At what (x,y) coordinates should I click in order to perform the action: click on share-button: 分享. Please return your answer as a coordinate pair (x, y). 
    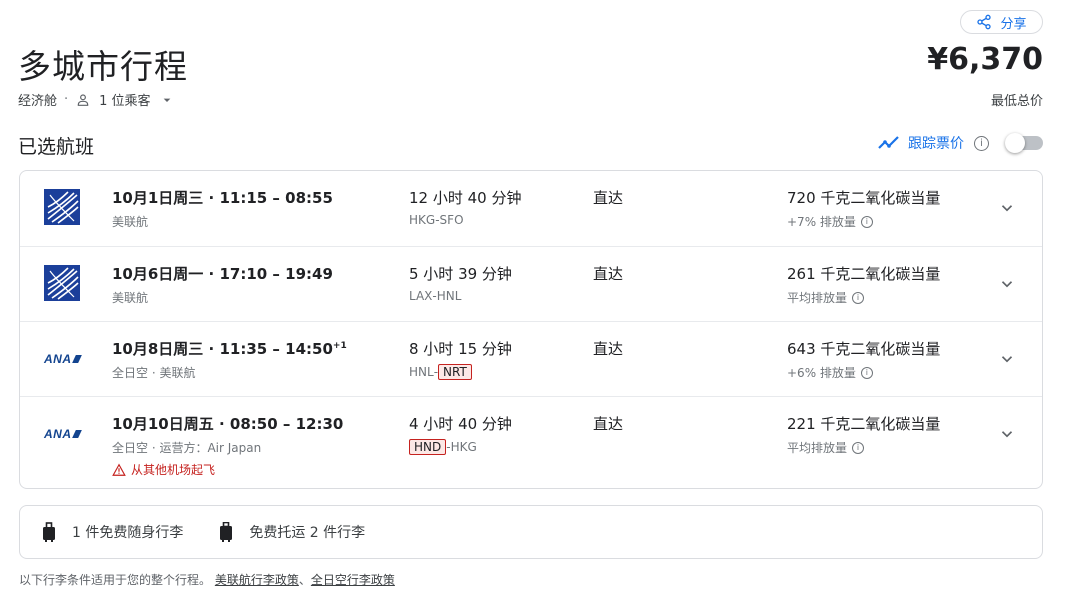
    Looking at the image, I should click on (1001, 22).